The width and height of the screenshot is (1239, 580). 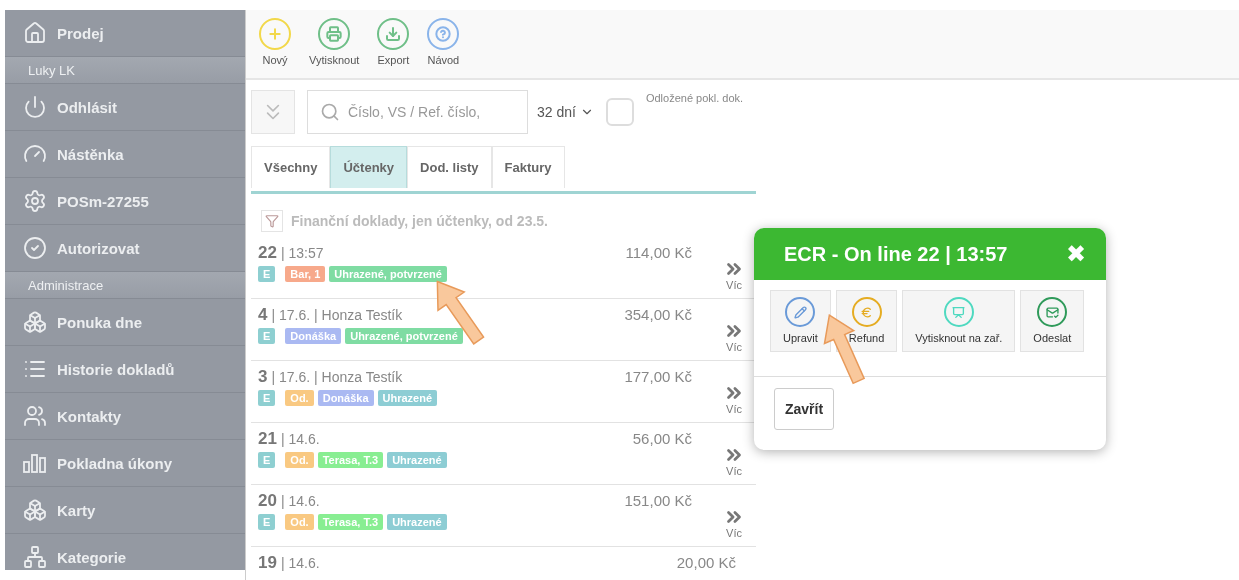 I want to click on toolbar-button: Export, so click(x=393, y=42).